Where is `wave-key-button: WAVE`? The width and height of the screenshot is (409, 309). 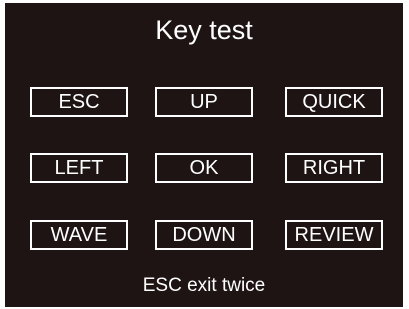
wave-key-button: WAVE is located at coordinates (79, 235).